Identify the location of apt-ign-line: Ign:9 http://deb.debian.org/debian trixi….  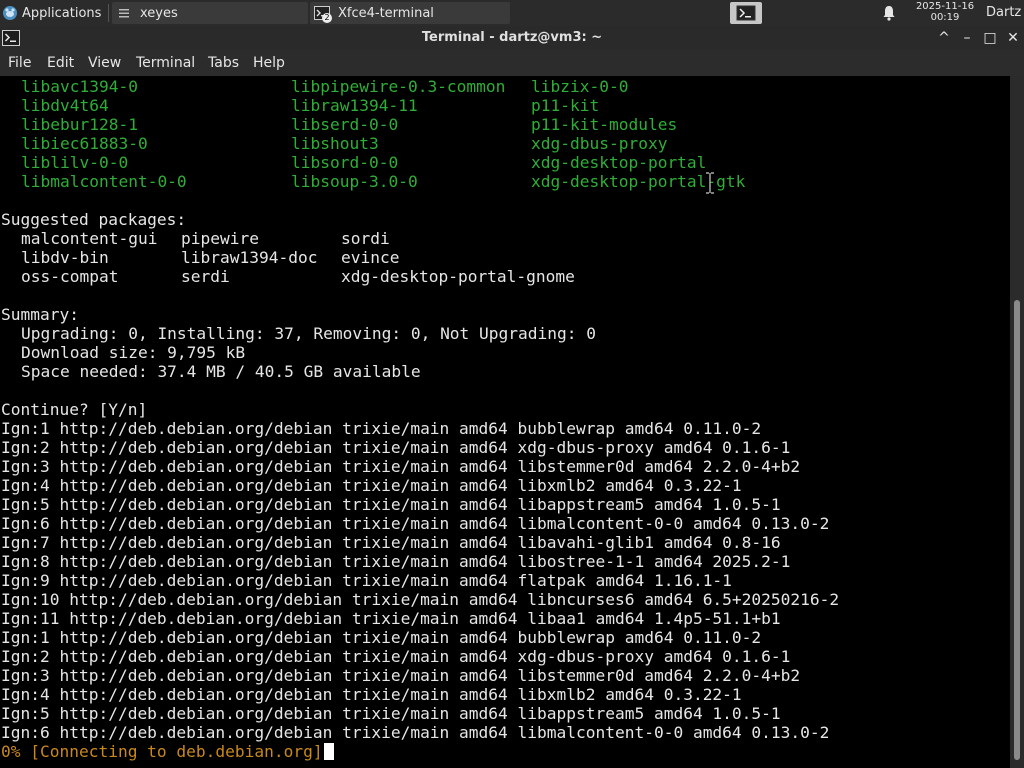
(366, 580).